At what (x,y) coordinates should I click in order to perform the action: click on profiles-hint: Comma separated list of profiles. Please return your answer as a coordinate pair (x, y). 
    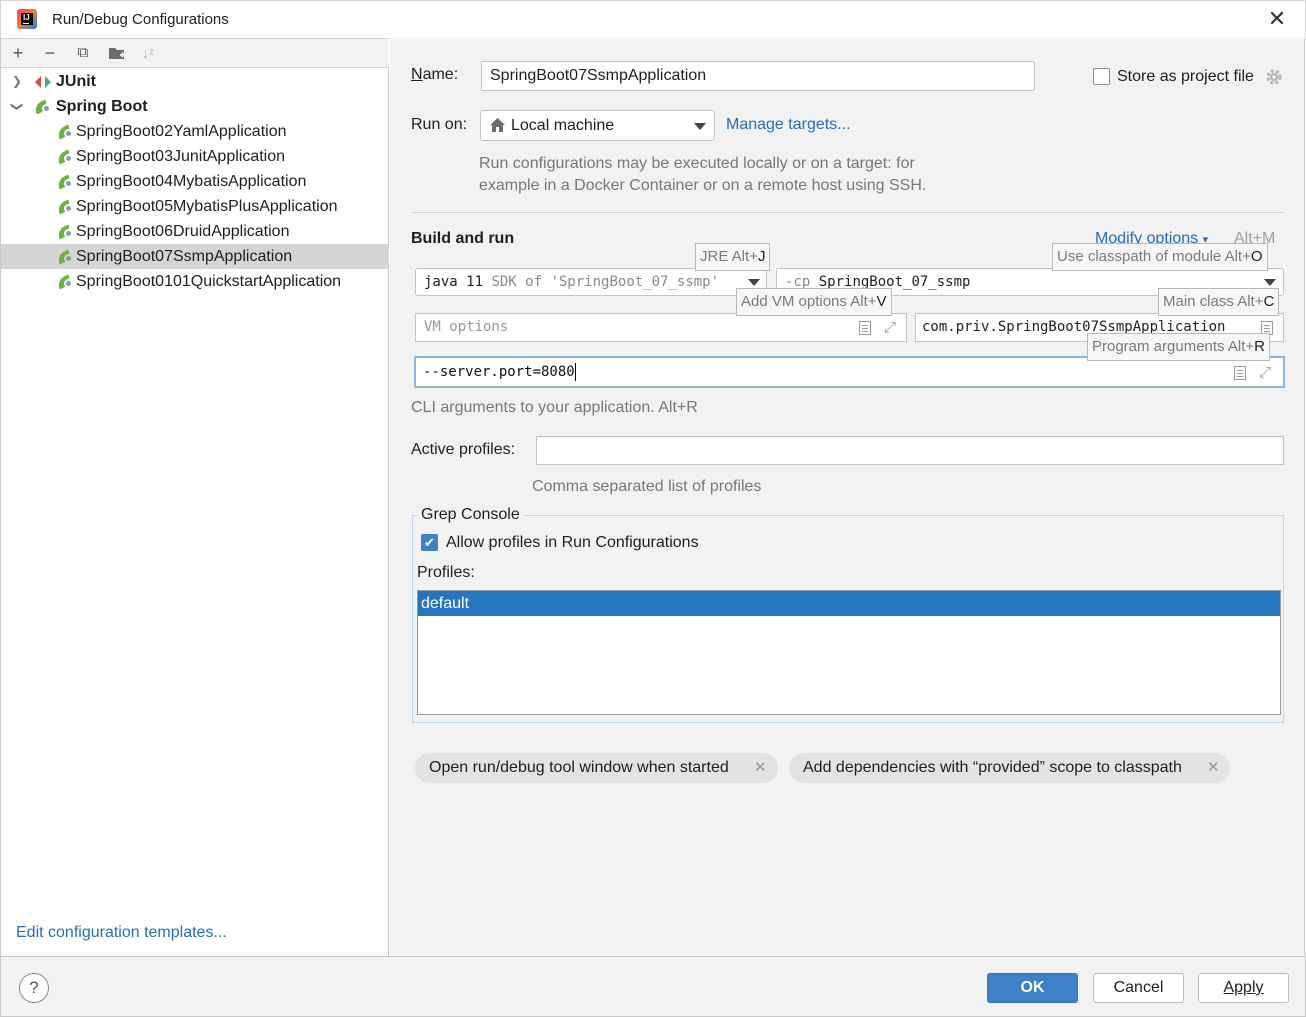
    Looking at the image, I should click on (647, 486).